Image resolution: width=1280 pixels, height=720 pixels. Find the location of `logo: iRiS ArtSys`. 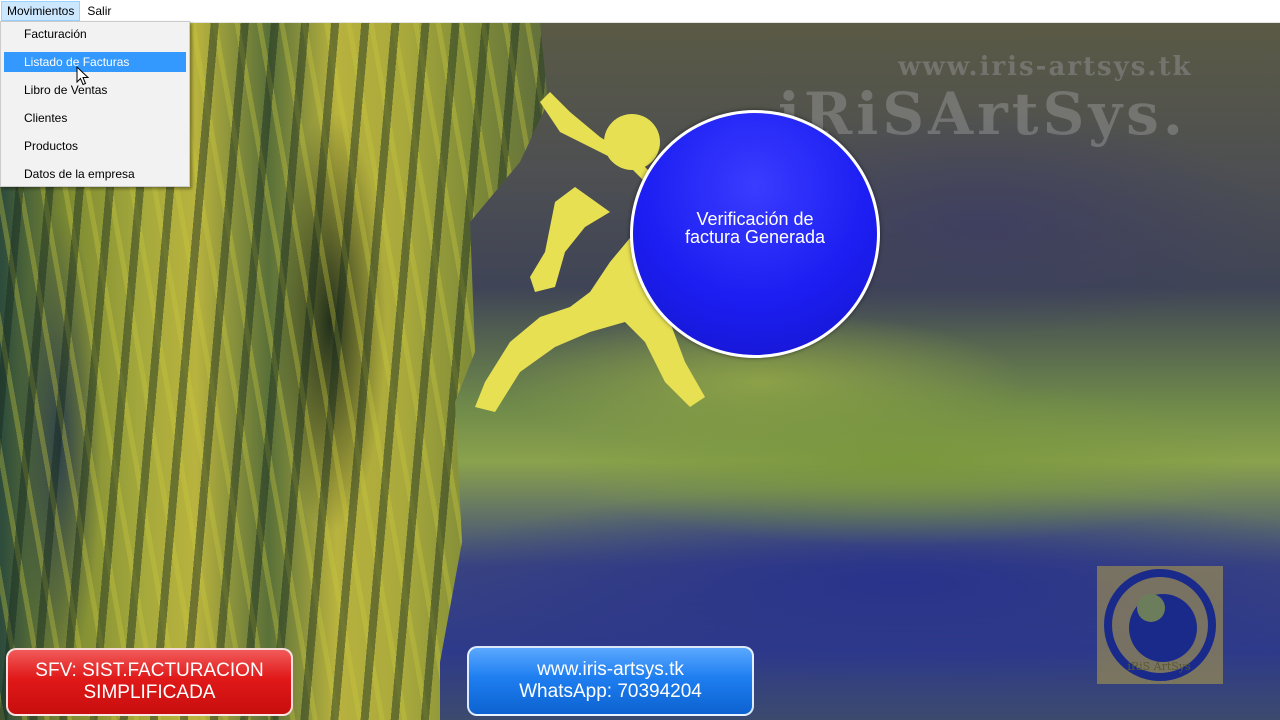

logo: iRiS ArtSys is located at coordinates (1160, 625).